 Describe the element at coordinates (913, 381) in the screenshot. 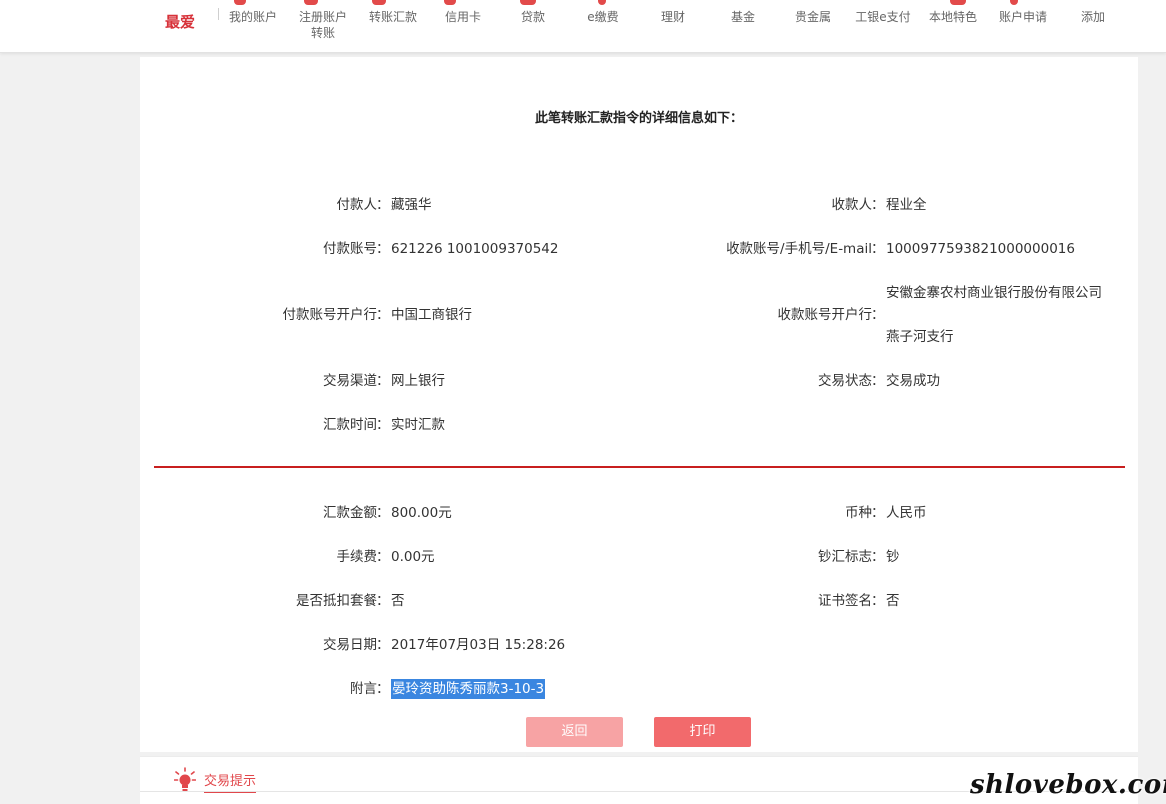

I see `status-value: 交易成功` at that location.